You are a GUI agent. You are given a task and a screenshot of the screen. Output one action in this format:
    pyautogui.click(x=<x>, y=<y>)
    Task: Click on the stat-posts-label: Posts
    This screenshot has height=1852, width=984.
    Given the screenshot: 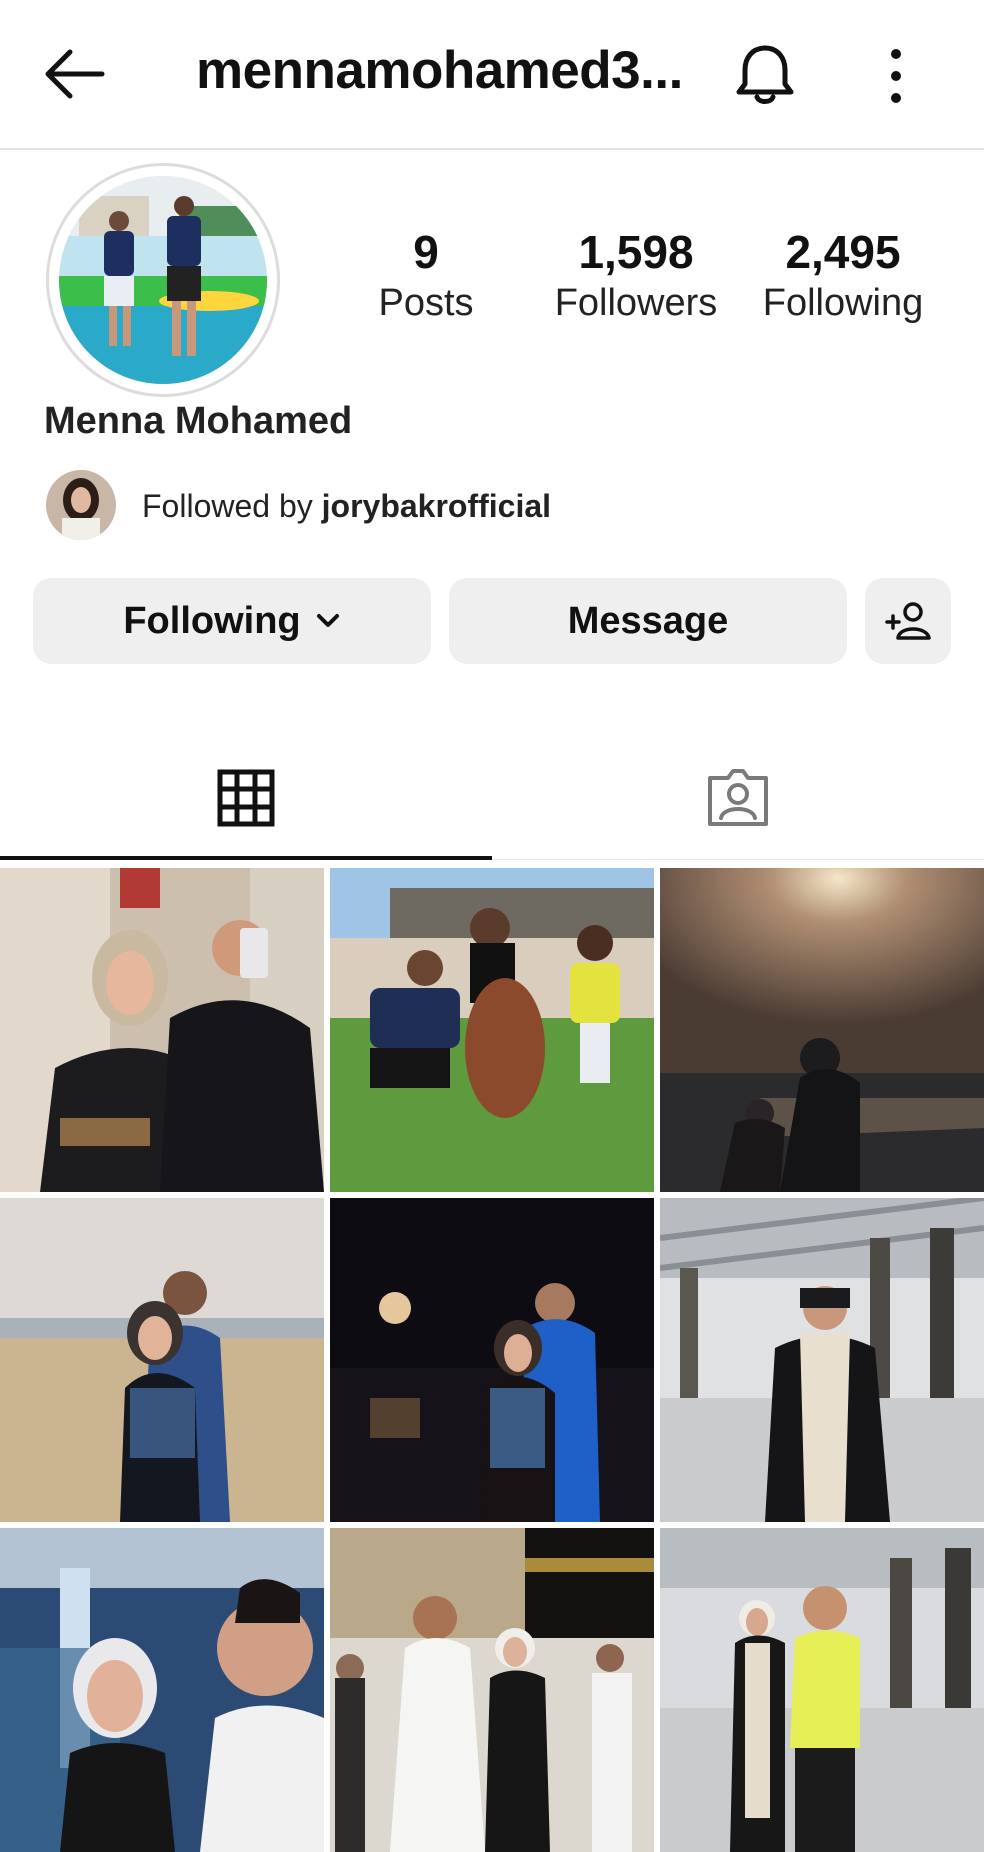 What is the action you would take?
    pyautogui.click(x=426, y=302)
    